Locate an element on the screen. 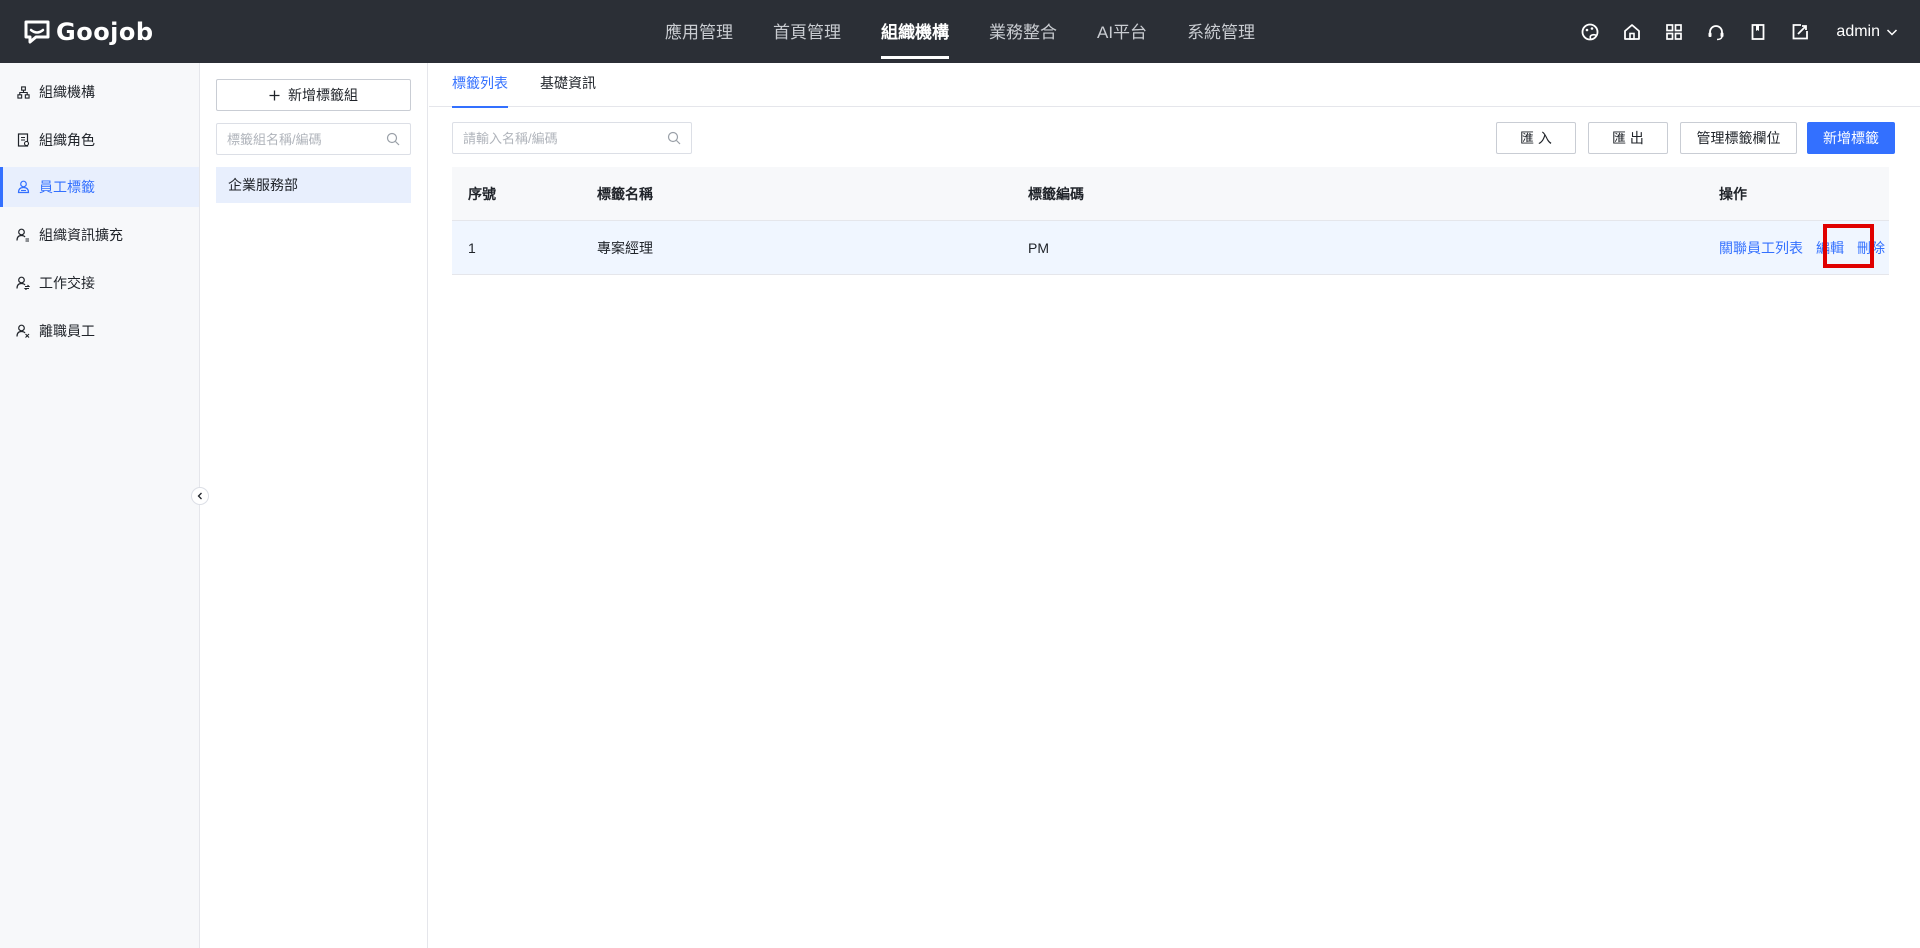 The height and width of the screenshot is (948, 1920). user-leave-icon is located at coordinates (23, 331).